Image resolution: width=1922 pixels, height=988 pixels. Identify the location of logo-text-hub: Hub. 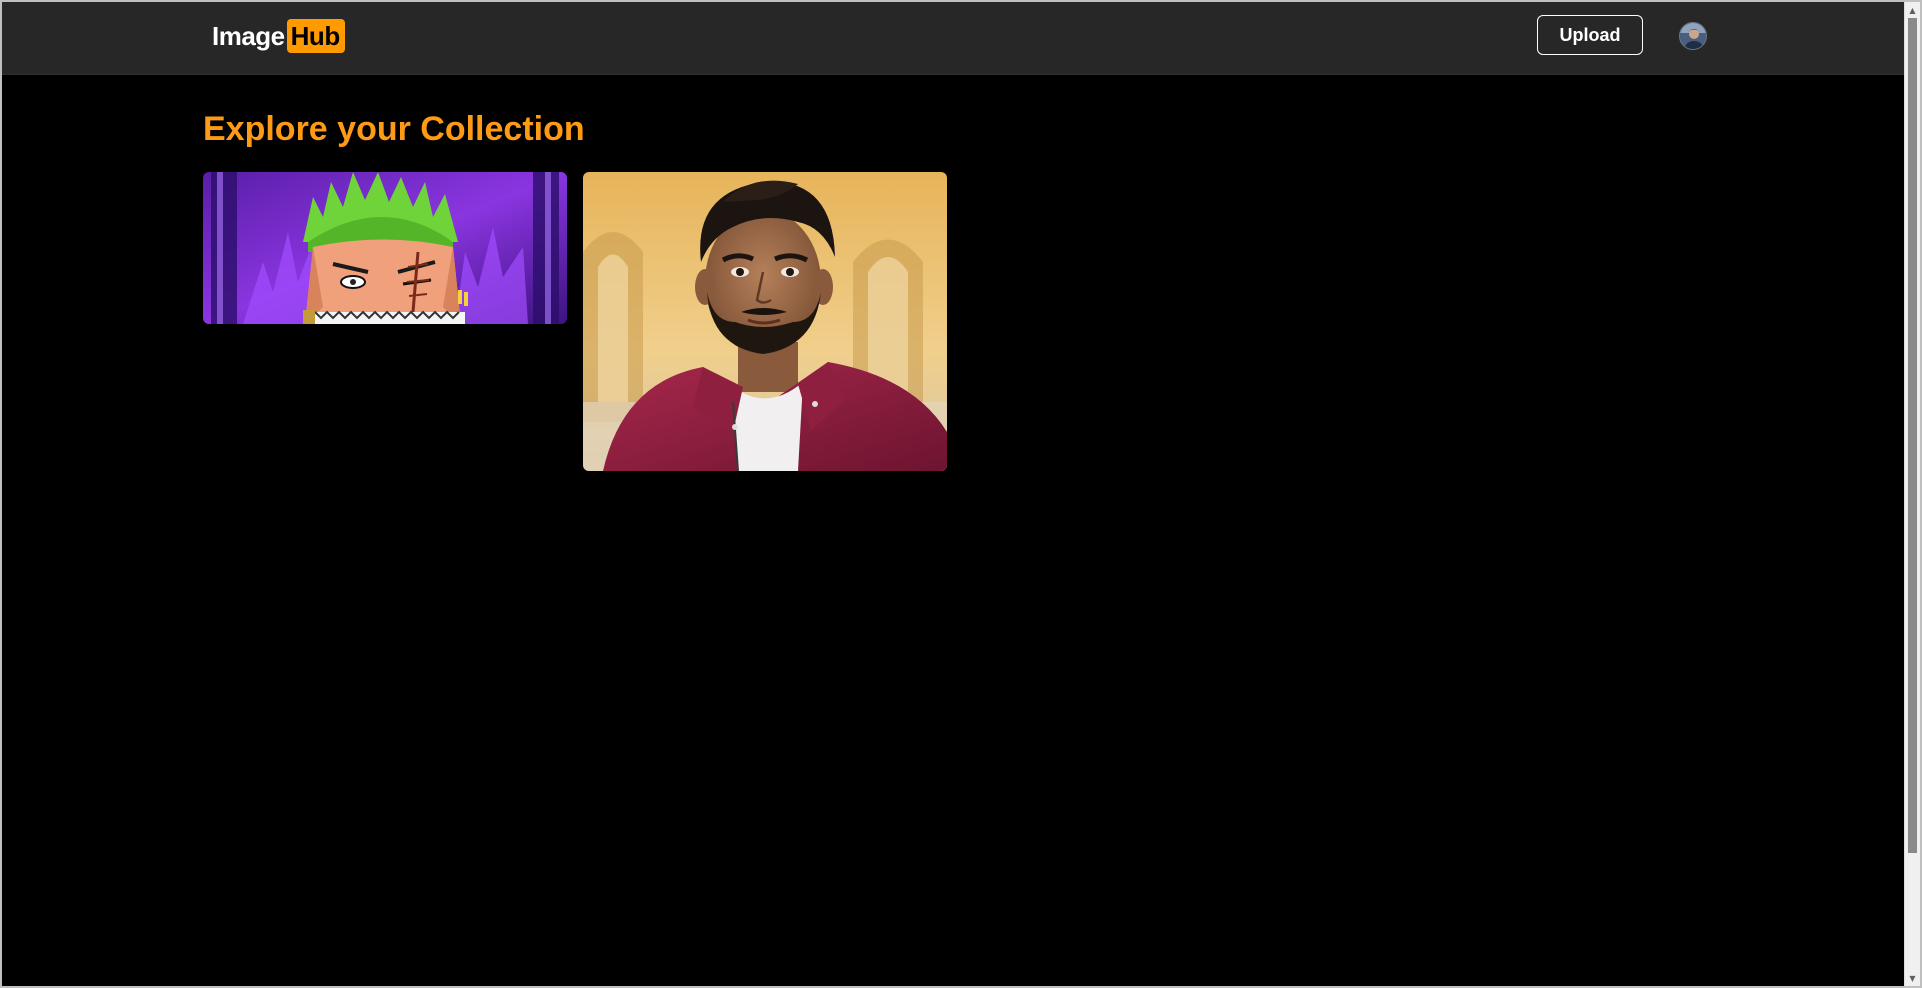
(315, 36).